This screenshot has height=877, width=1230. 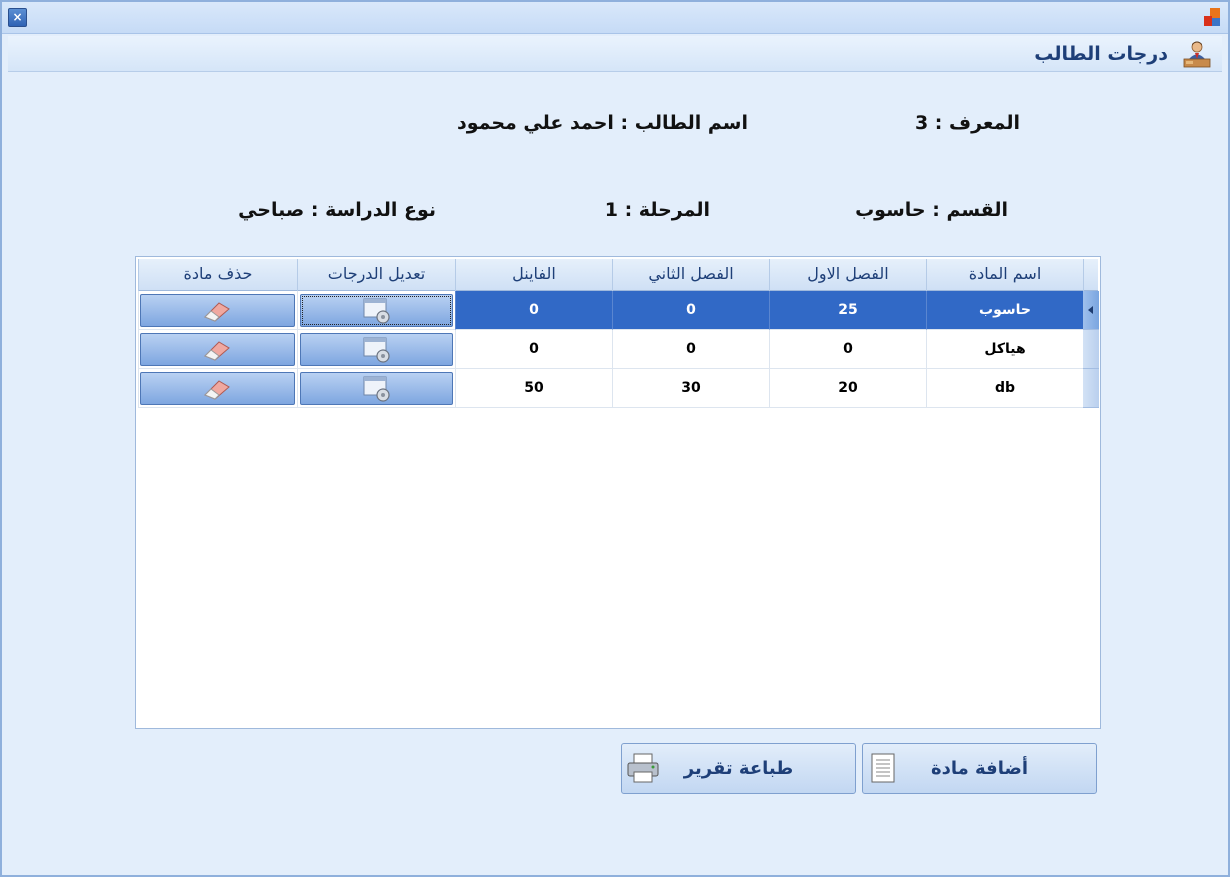 What do you see at coordinates (847, 275) in the screenshot?
I see `column-header-first-term: الفصل الاول` at bounding box center [847, 275].